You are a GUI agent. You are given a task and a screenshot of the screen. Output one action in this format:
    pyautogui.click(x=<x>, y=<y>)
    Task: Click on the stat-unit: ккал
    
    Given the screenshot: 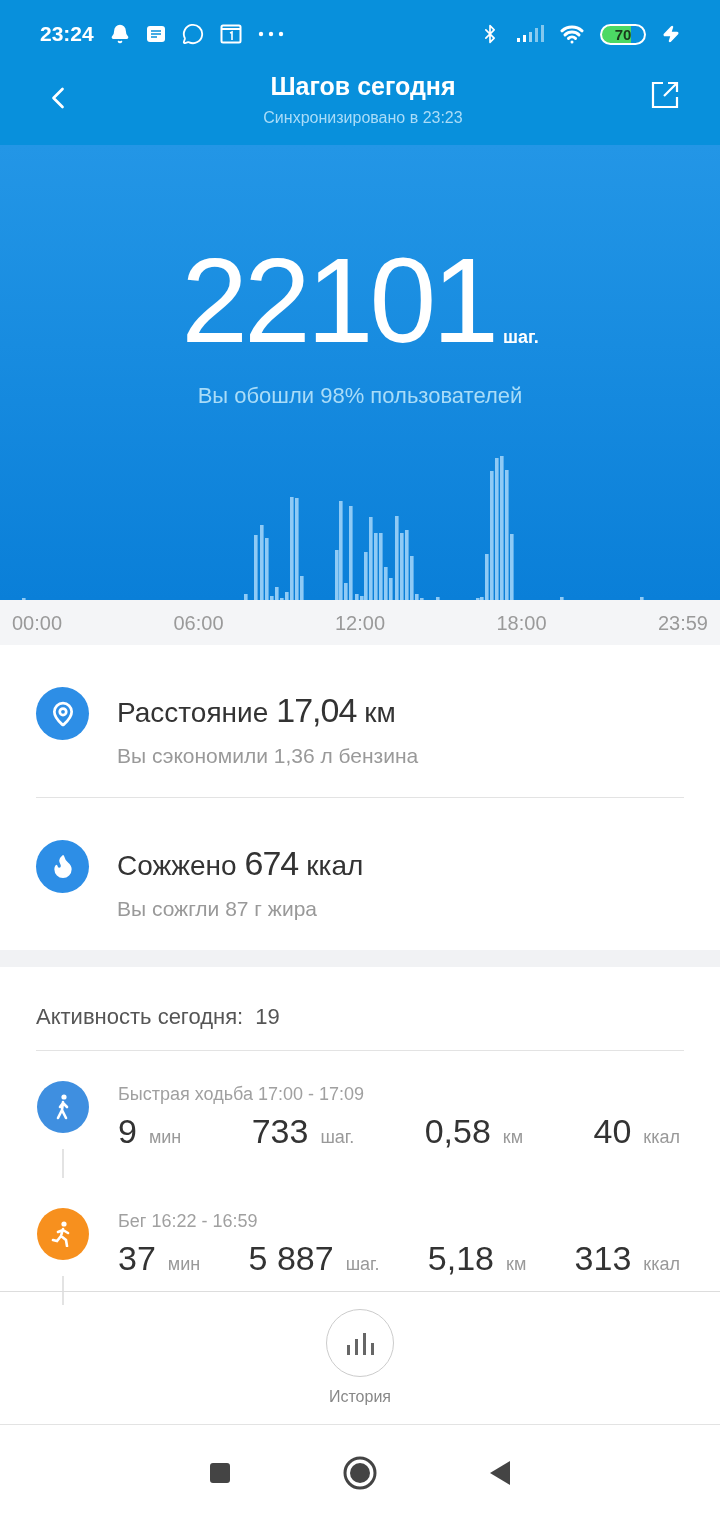 What is the action you would take?
    pyautogui.click(x=335, y=865)
    